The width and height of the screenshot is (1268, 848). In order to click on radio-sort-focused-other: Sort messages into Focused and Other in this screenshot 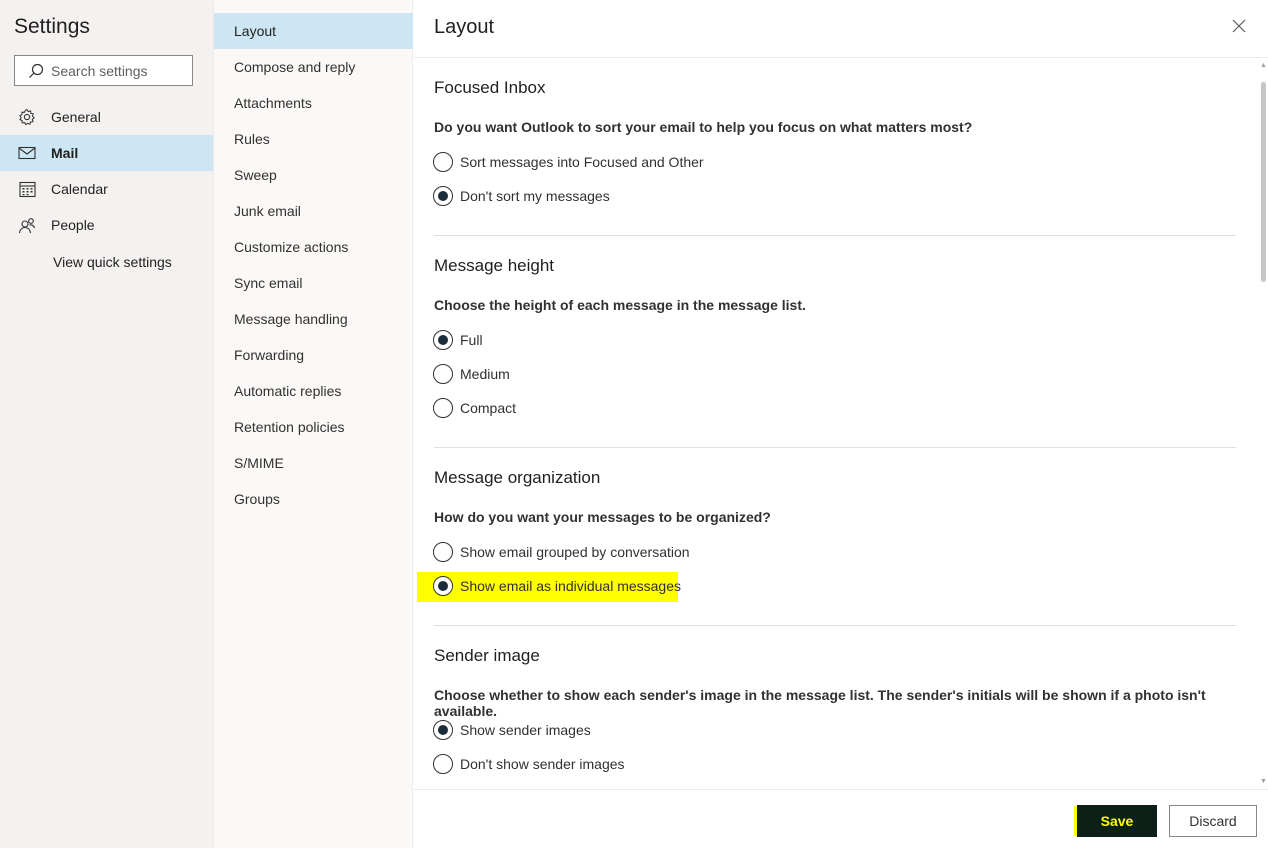, I will do `click(568, 162)`.